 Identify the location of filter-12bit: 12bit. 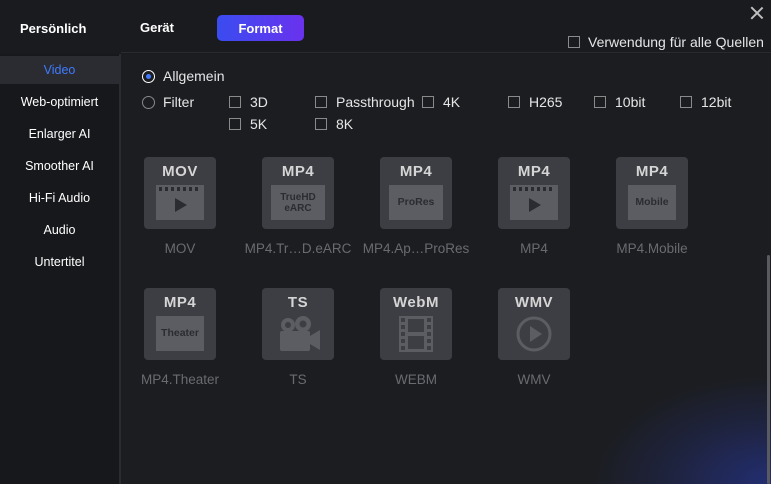
(705, 102).